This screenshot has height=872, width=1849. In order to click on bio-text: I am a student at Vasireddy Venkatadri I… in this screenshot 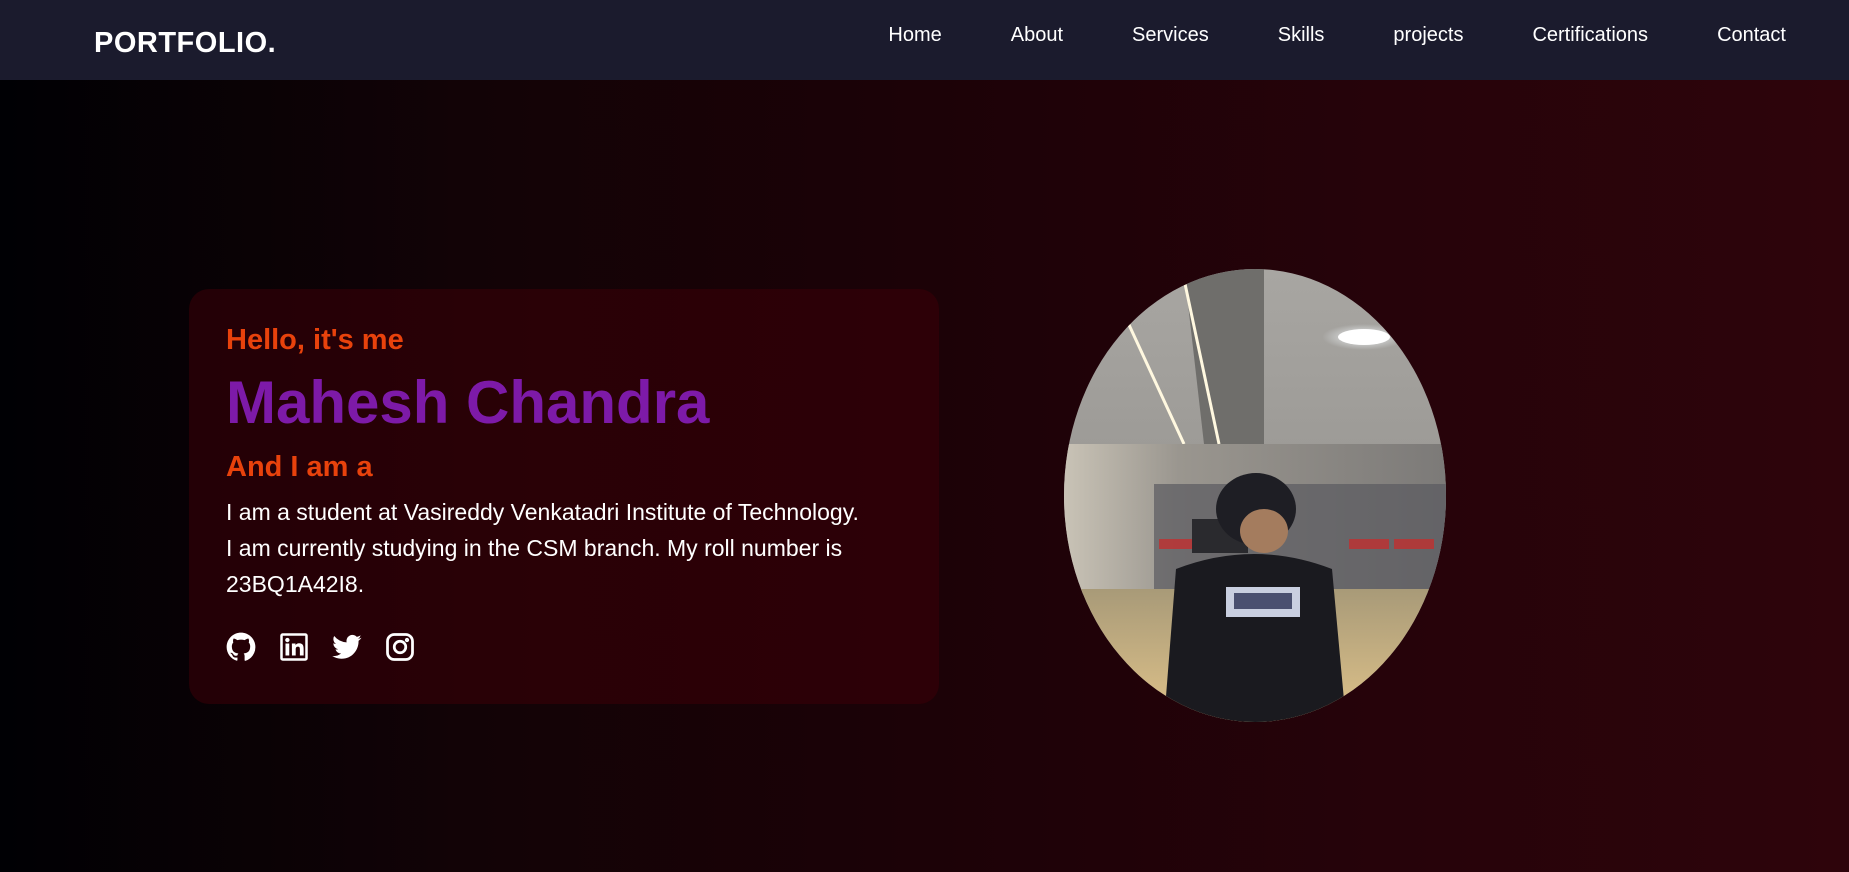, I will do `click(542, 548)`.